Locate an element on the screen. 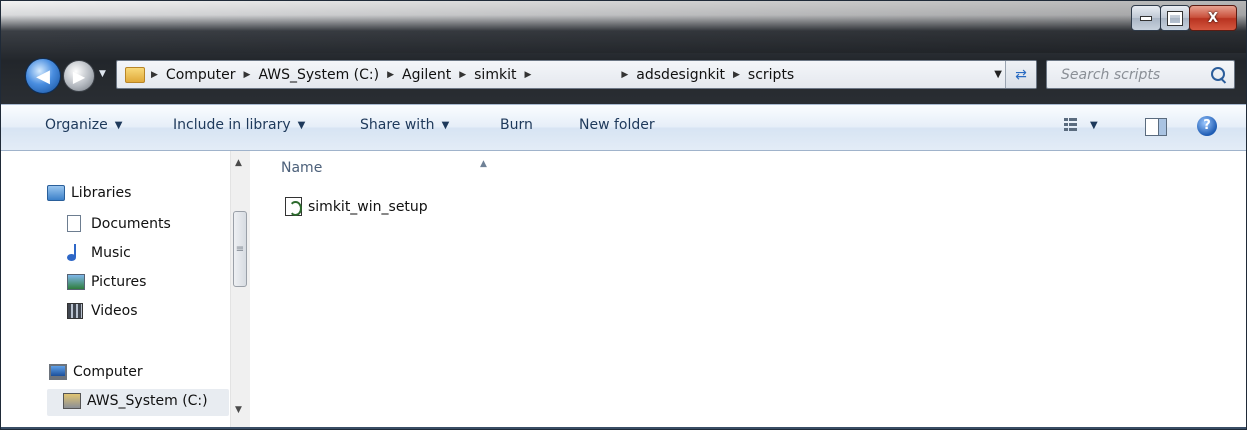 This screenshot has width=1247, height=430. include-in-library-label: Include in library is located at coordinates (232, 125).